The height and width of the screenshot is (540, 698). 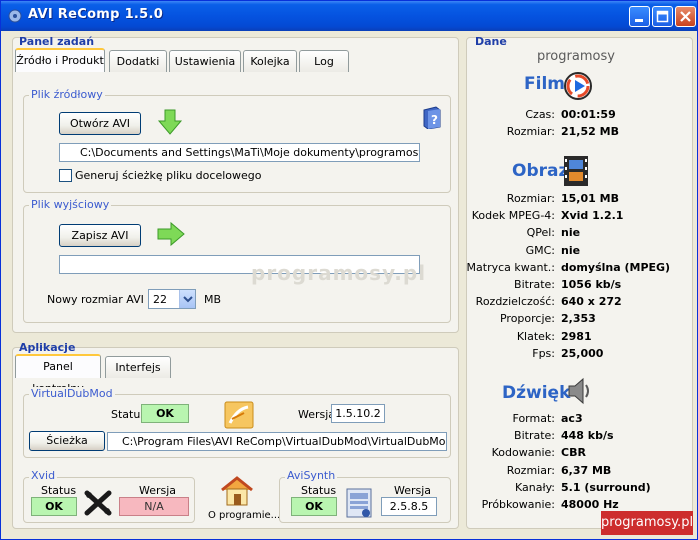 I want to click on dzwiek-row-value: ac3, so click(x=572, y=418).